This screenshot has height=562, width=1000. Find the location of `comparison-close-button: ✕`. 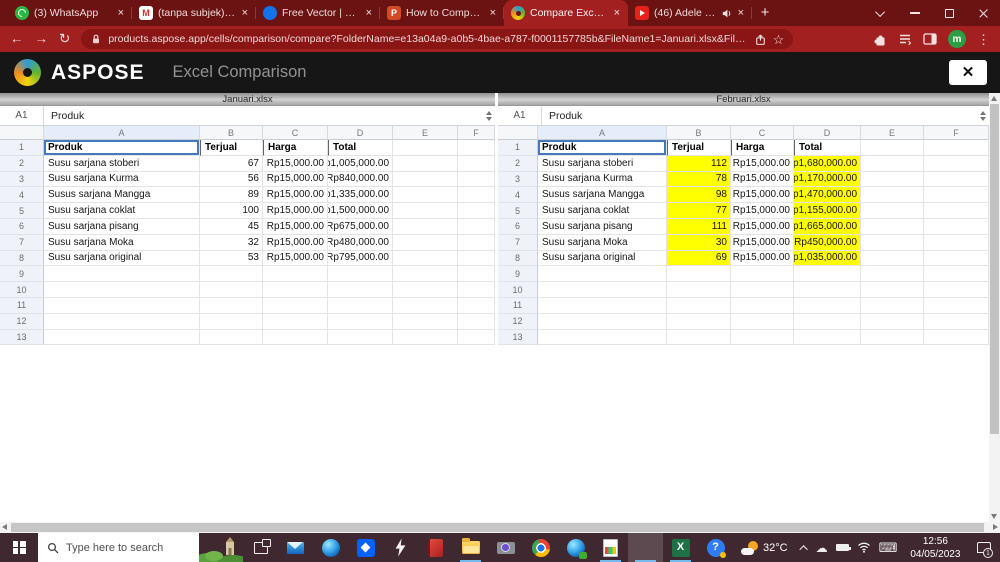

comparison-close-button: ✕ is located at coordinates (968, 72).